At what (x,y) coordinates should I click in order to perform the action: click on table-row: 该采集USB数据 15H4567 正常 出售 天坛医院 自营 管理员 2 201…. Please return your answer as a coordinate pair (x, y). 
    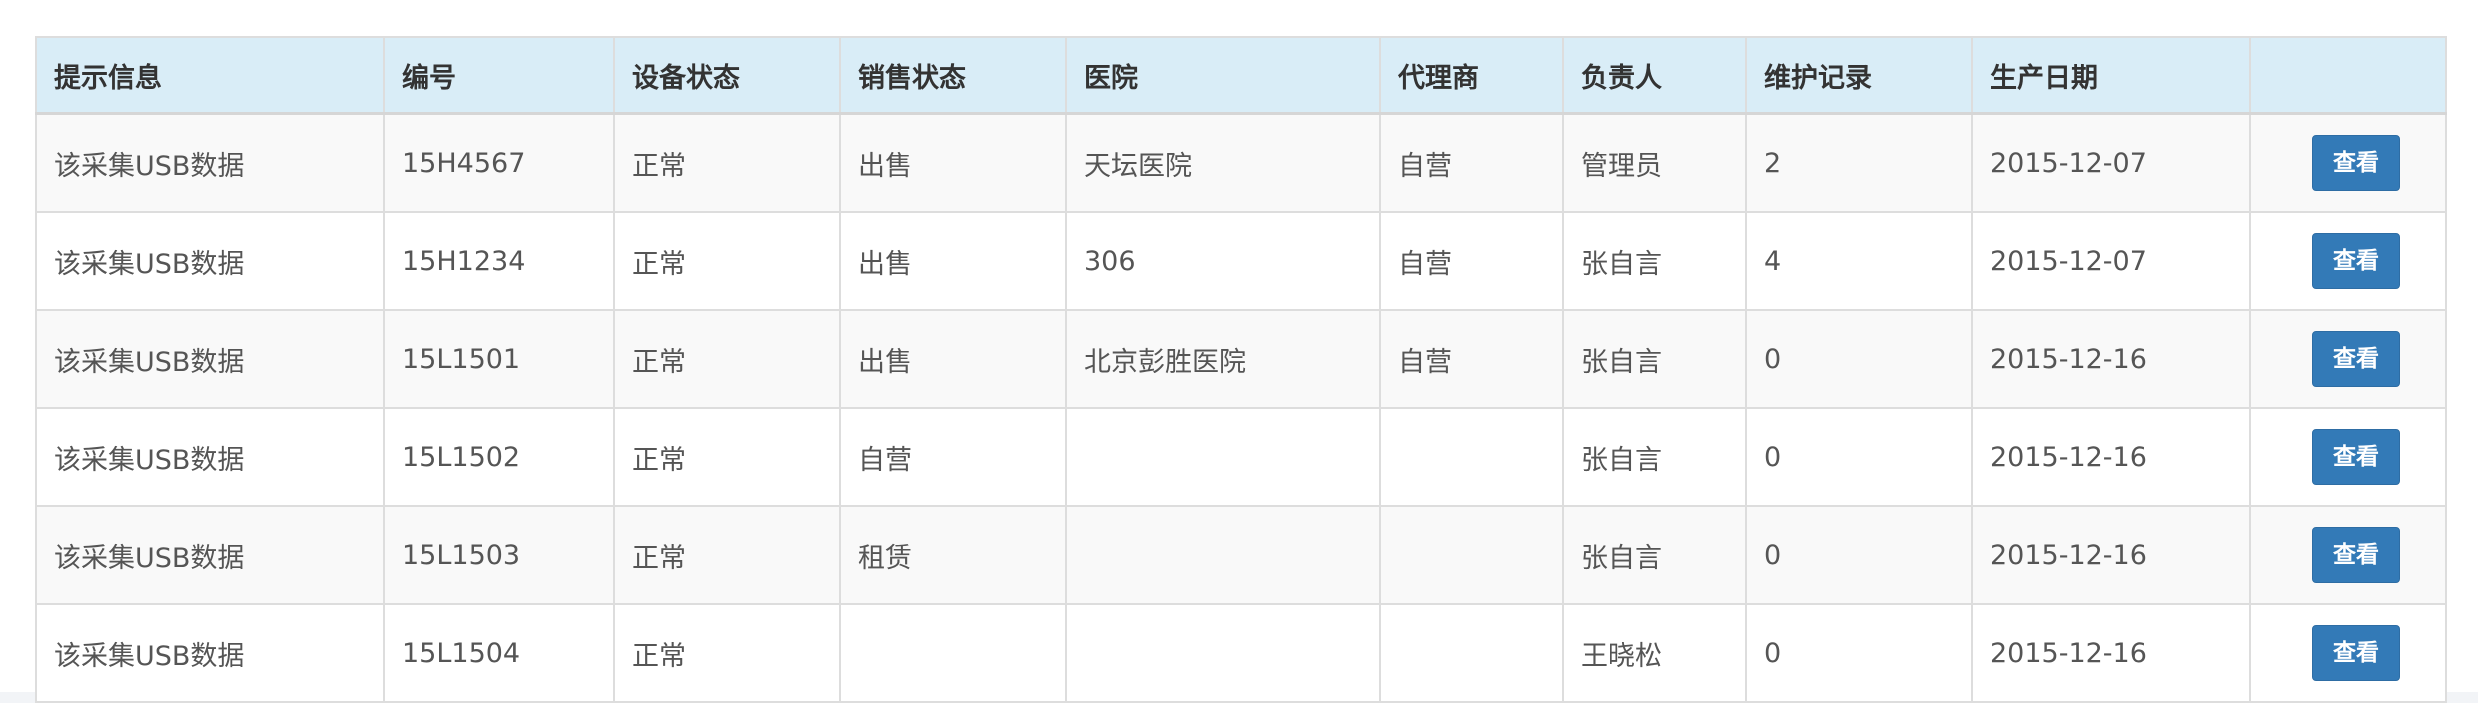
    Looking at the image, I should click on (1241, 162).